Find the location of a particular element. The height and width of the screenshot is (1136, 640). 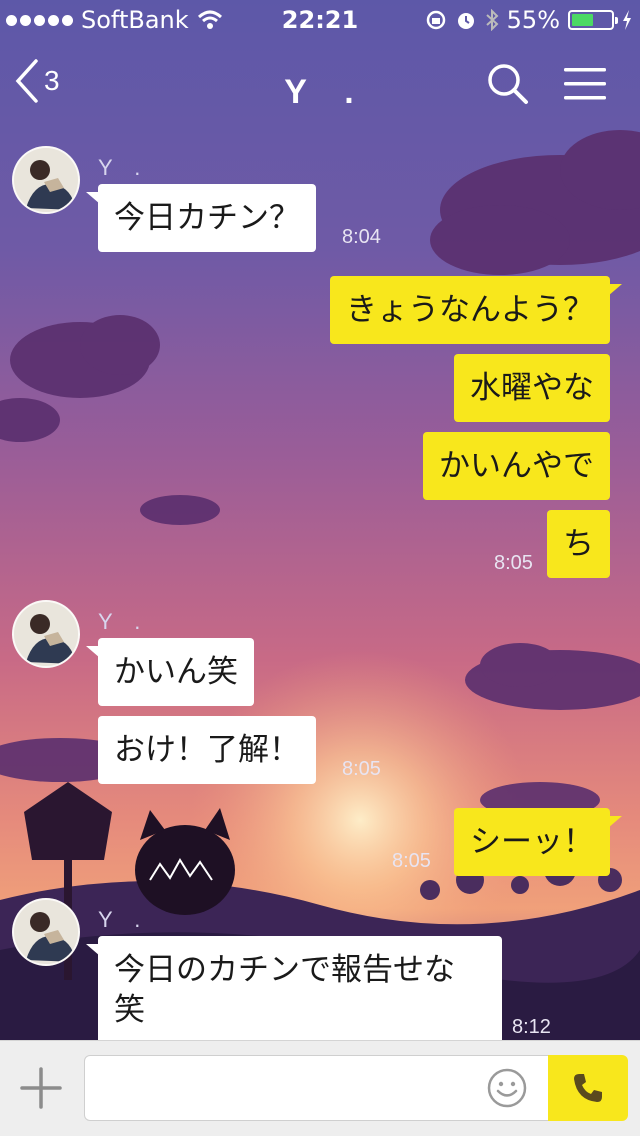

message-input is located at coordinates (317, 1088).